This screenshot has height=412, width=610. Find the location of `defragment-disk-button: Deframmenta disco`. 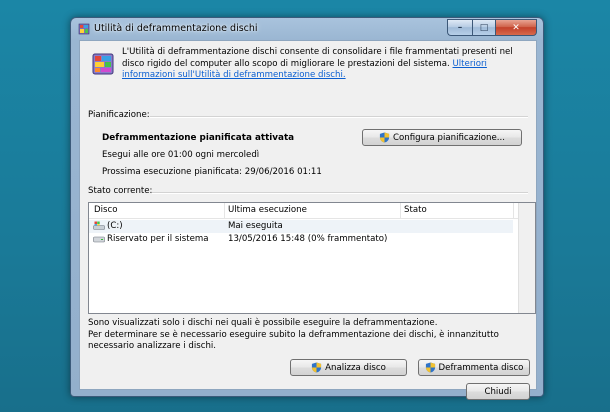

defragment-disk-button: Deframmenta disco is located at coordinates (474, 367).